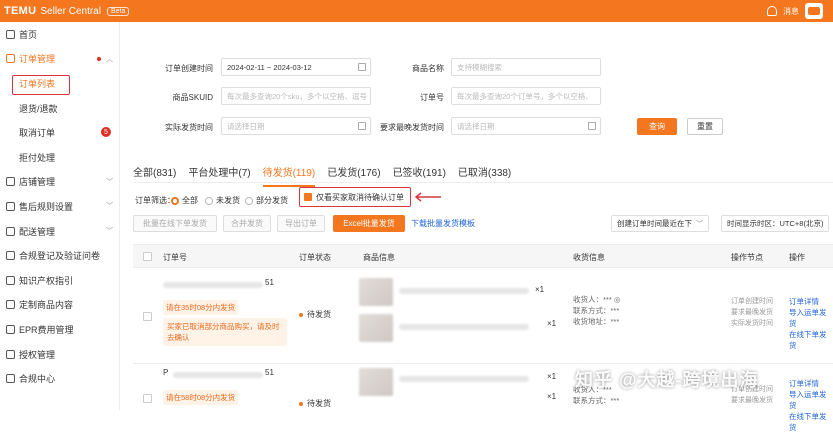  What do you see at coordinates (526, 67) in the screenshot?
I see `product-name-input: 支持模糊搜索` at bounding box center [526, 67].